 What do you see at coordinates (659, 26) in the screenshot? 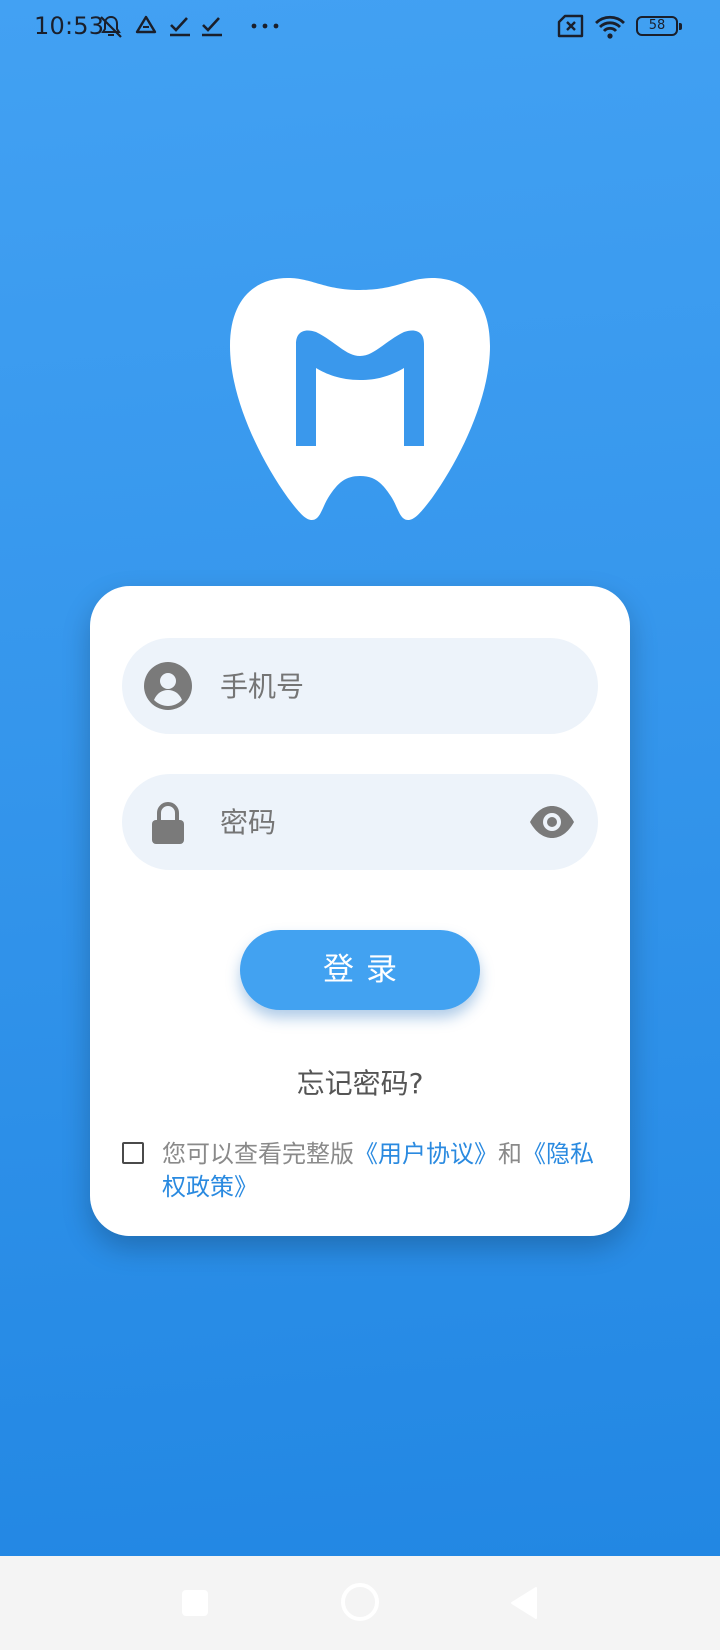
I see `battery-icon: 58` at bounding box center [659, 26].